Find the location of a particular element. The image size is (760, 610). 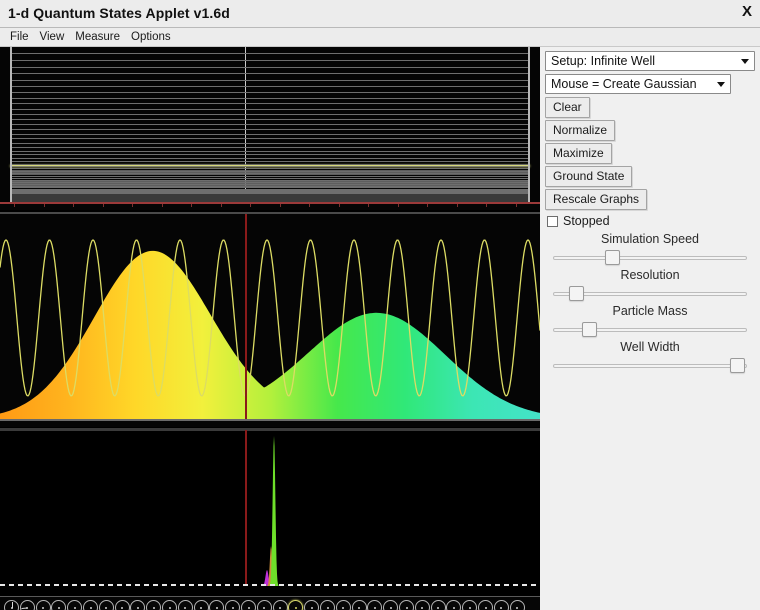

stopped-checkbox-row: Stopped is located at coordinates (651, 221).